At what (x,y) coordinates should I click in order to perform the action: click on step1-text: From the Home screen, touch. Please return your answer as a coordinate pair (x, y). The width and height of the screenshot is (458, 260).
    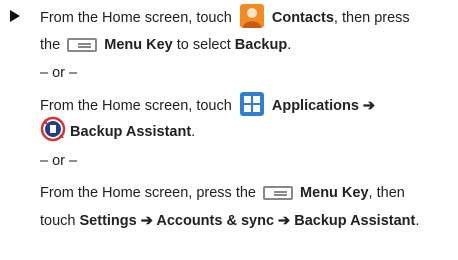
    Looking at the image, I should click on (136, 17).